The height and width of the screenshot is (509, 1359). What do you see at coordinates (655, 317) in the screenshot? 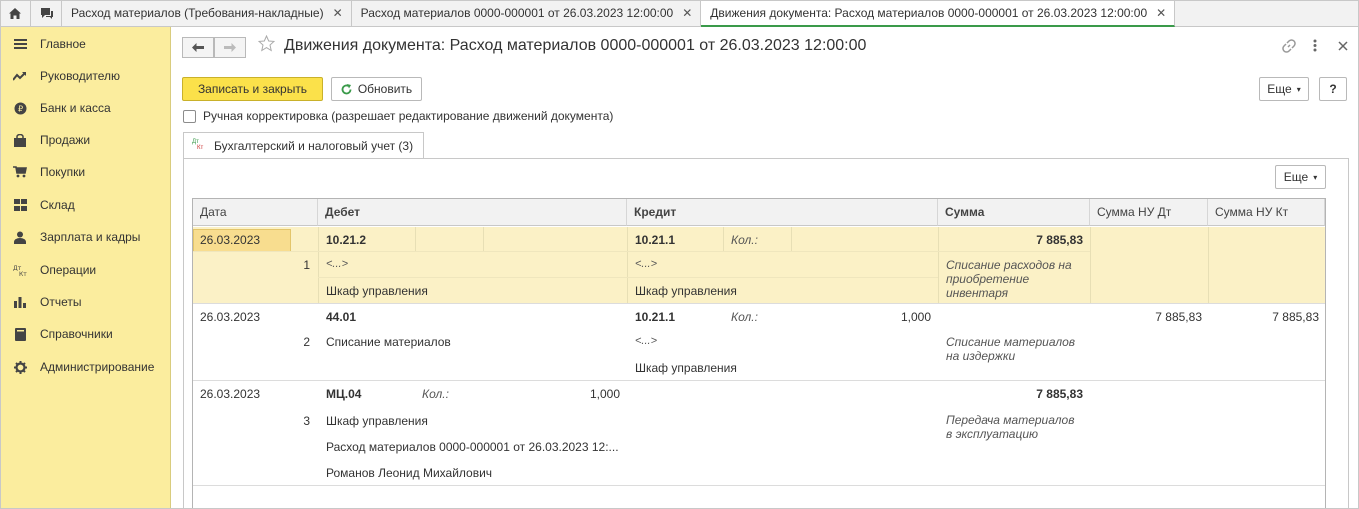
I see `credit-account: 10.21.1` at bounding box center [655, 317].